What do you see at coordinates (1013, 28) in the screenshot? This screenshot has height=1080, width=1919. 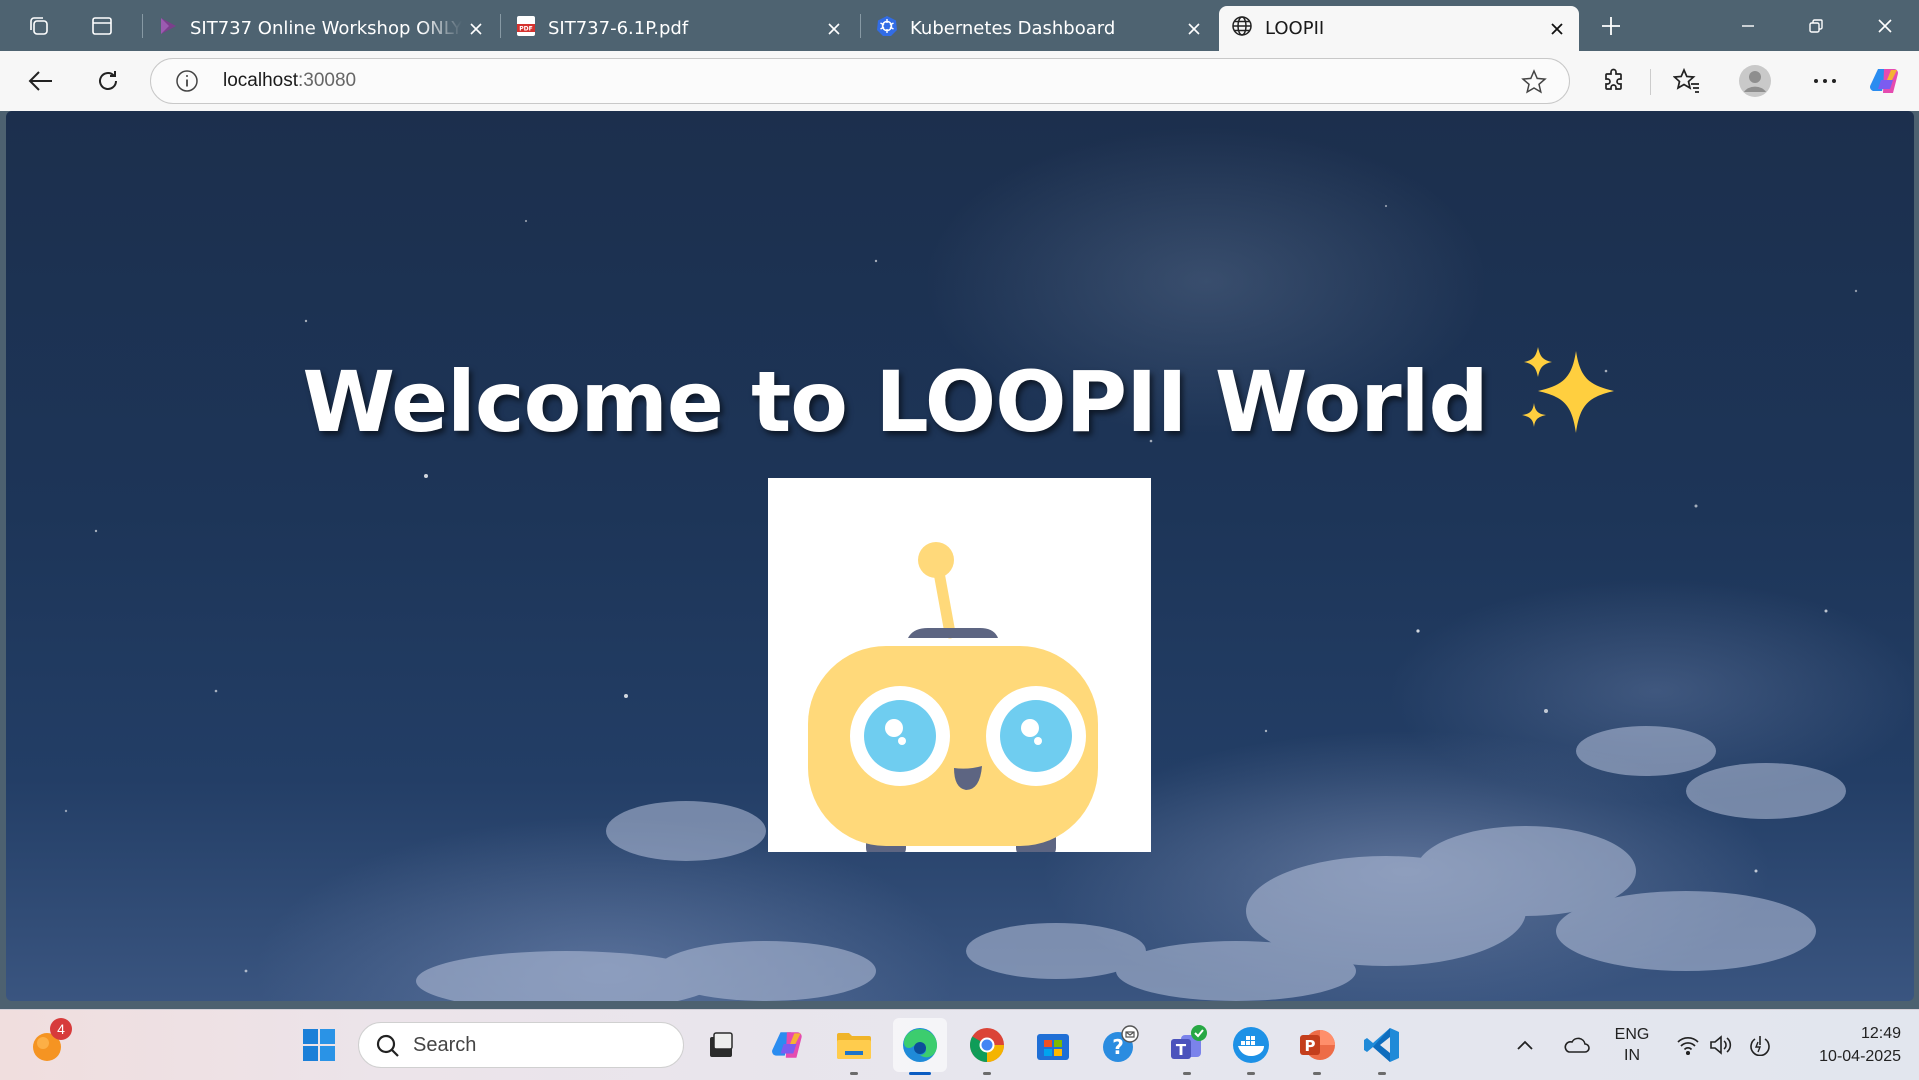 I see `tab-title: Kubernetes Dashboard` at bounding box center [1013, 28].